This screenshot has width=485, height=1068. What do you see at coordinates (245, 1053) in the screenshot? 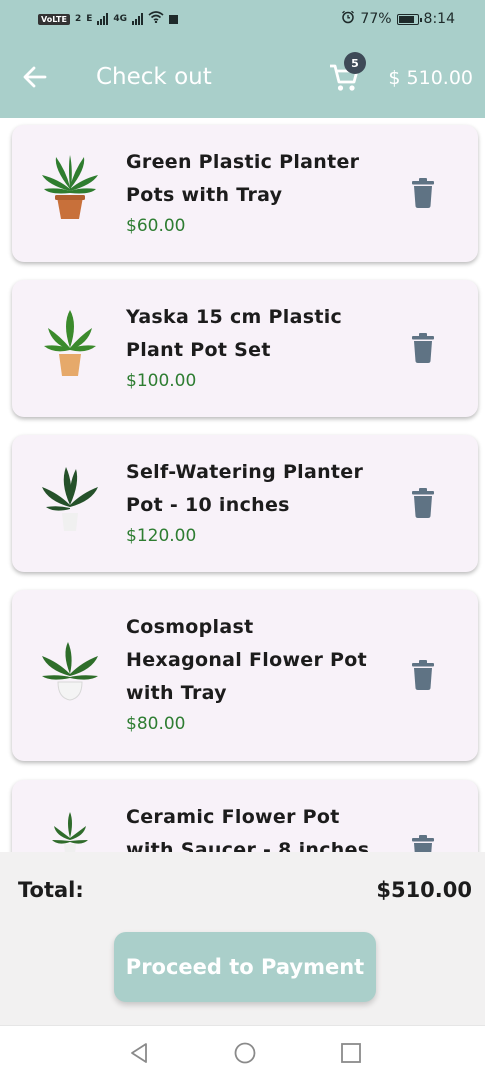
I see `home-circle-icon` at bounding box center [245, 1053].